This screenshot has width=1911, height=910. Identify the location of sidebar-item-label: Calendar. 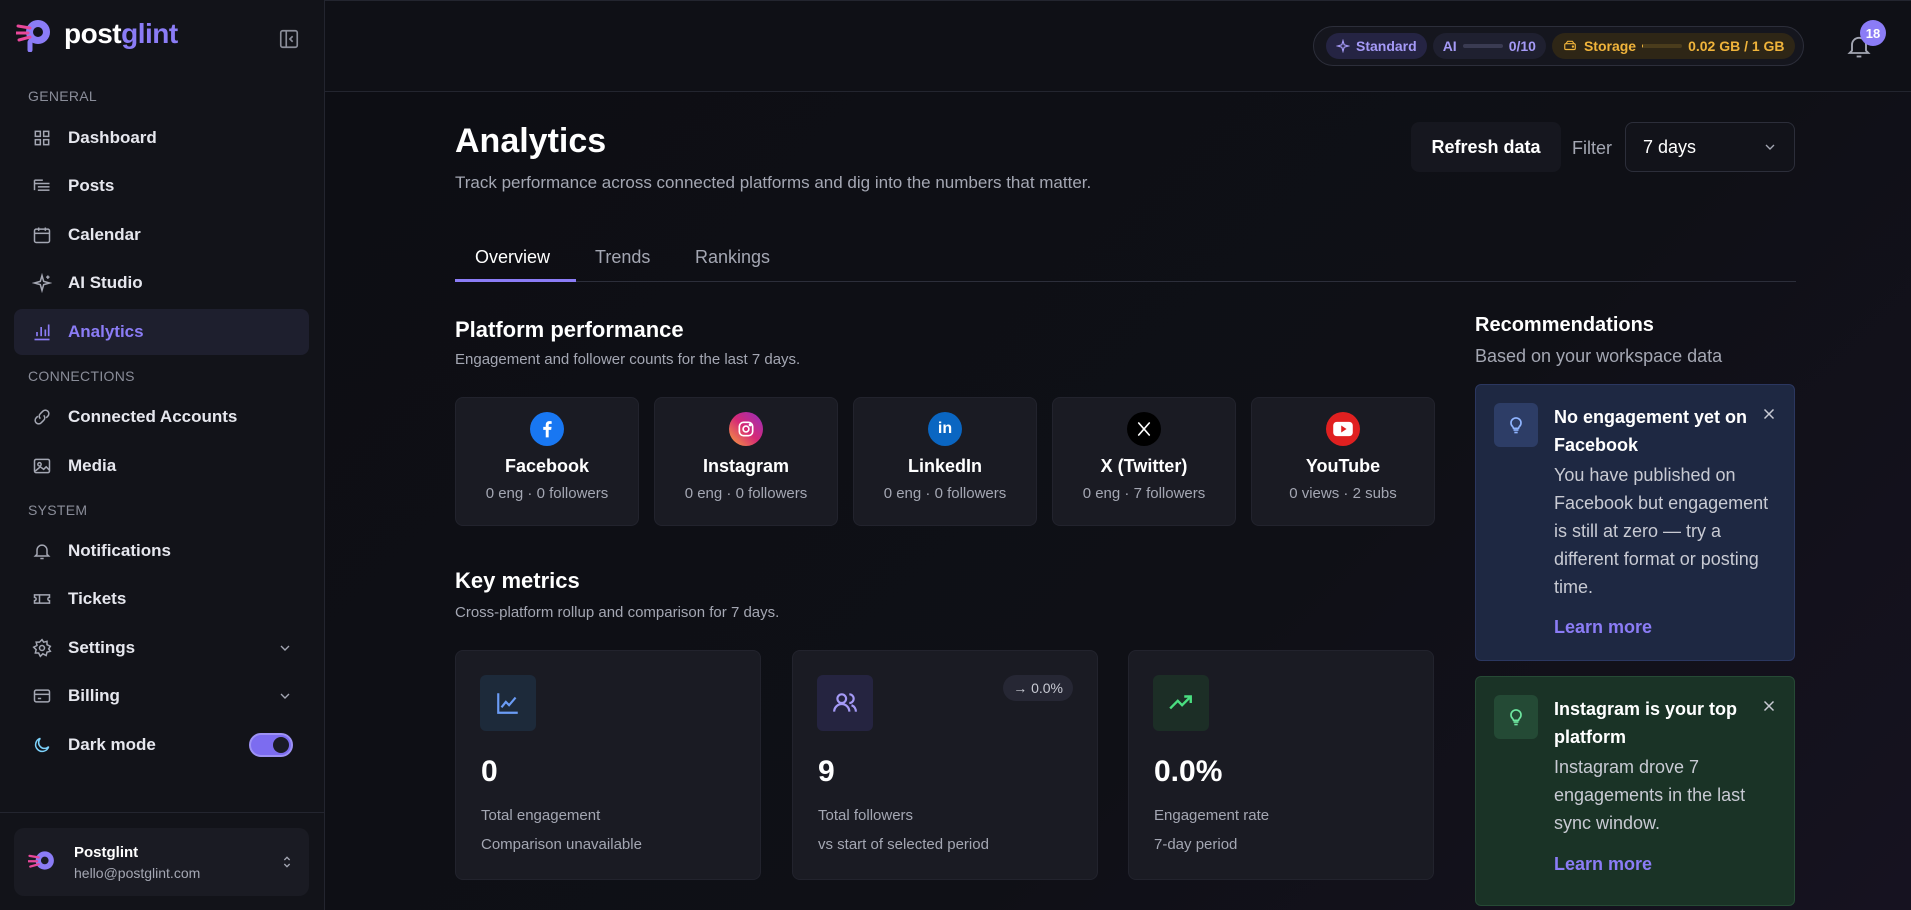
(104, 234).